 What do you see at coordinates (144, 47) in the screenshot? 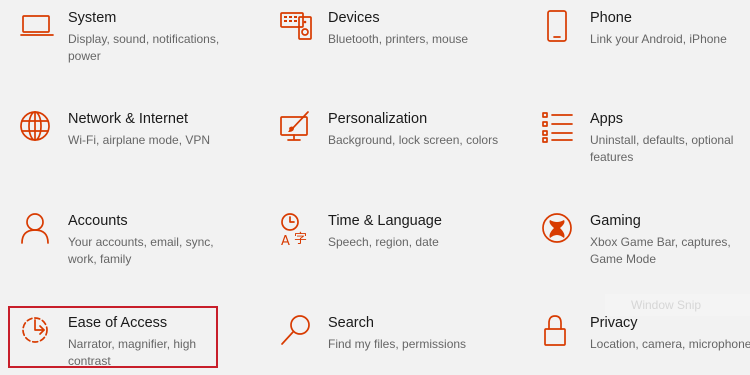
I see `tile-description: Display, sound, notifications, power` at bounding box center [144, 47].